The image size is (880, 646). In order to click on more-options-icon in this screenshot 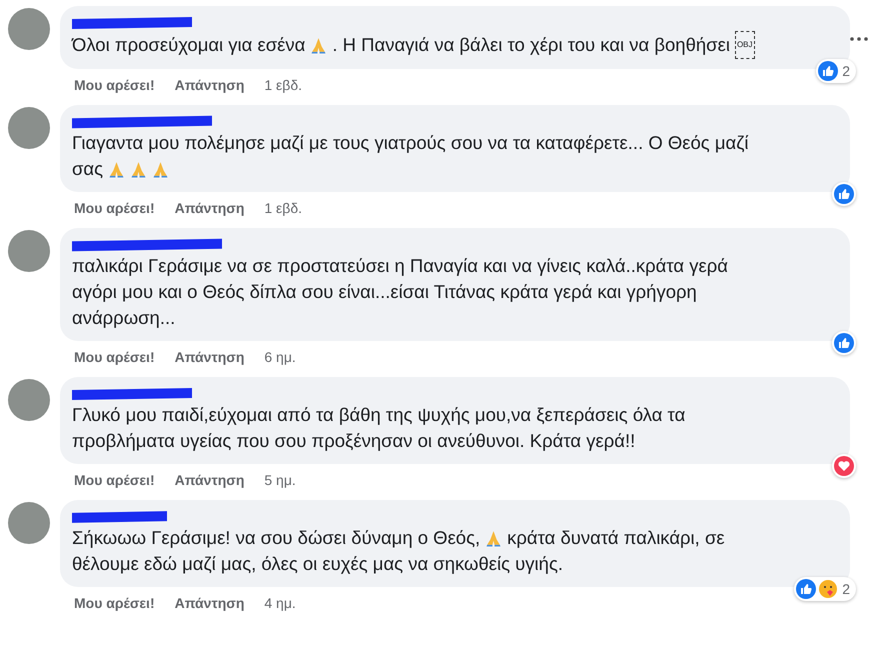, I will do `click(859, 39)`.